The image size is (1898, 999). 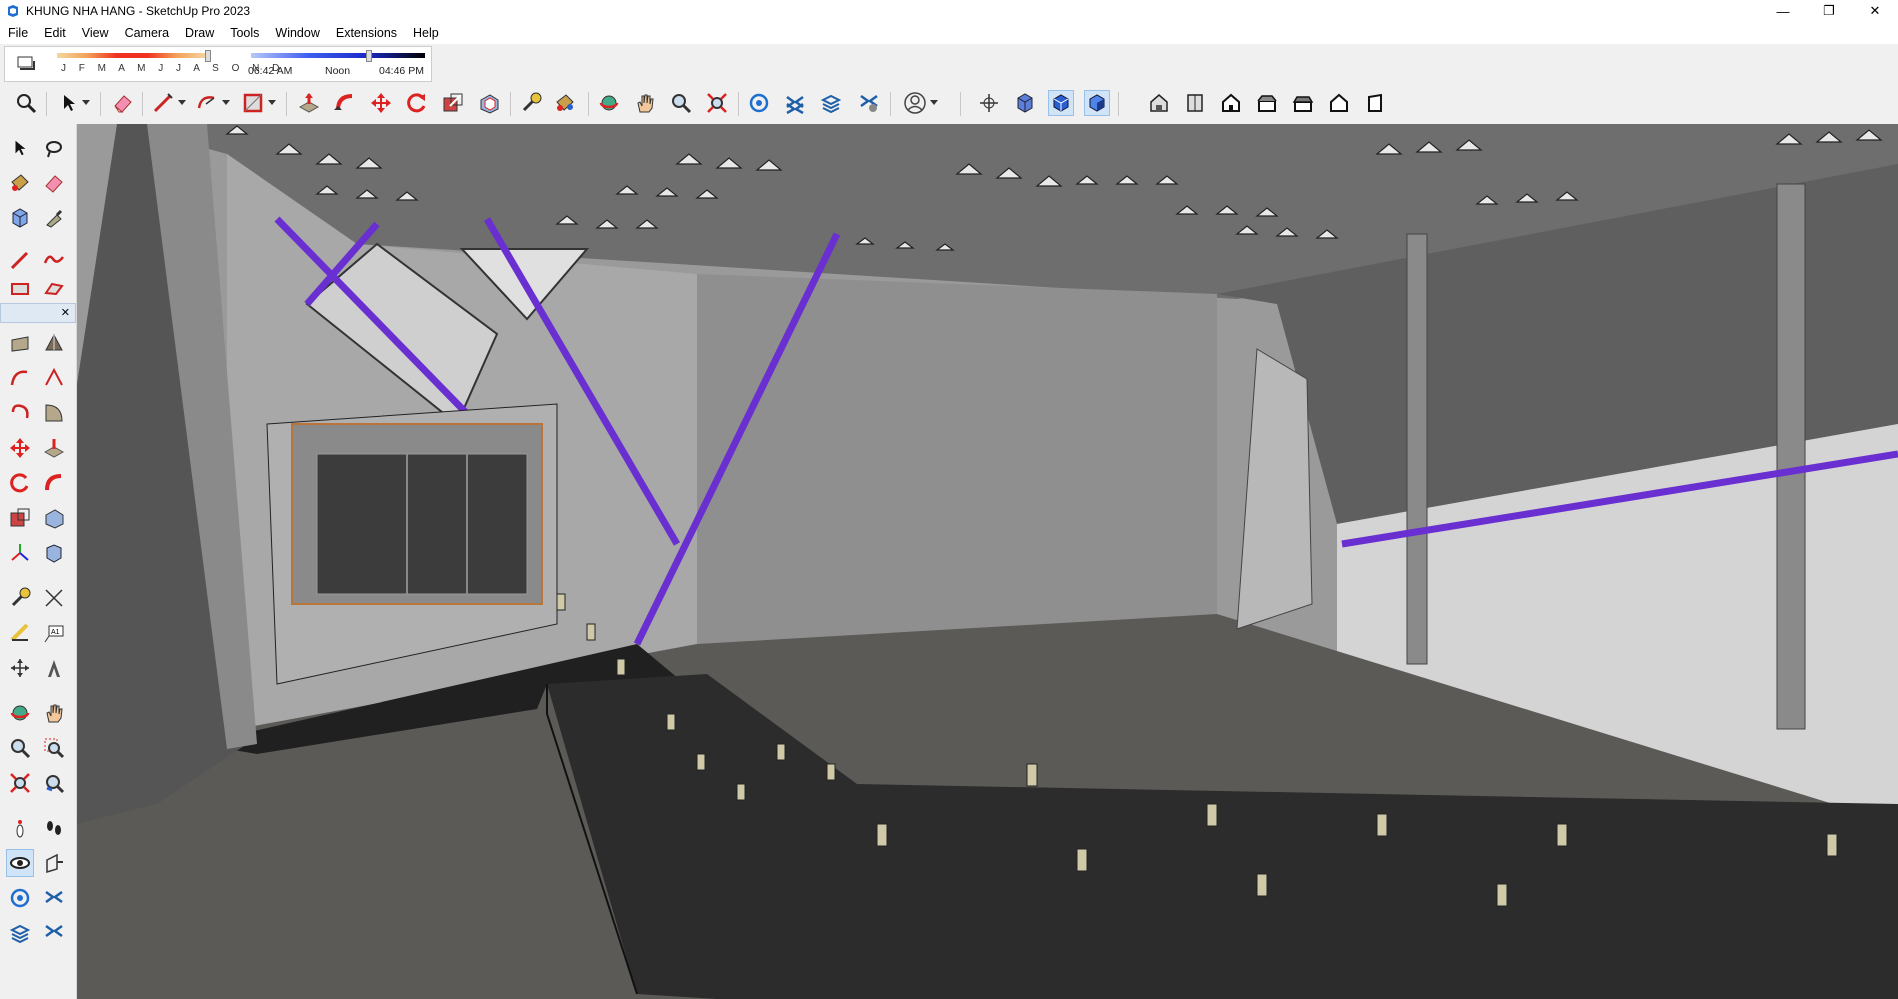 I want to click on push-pull-tool-icon, so click(x=54, y=448).